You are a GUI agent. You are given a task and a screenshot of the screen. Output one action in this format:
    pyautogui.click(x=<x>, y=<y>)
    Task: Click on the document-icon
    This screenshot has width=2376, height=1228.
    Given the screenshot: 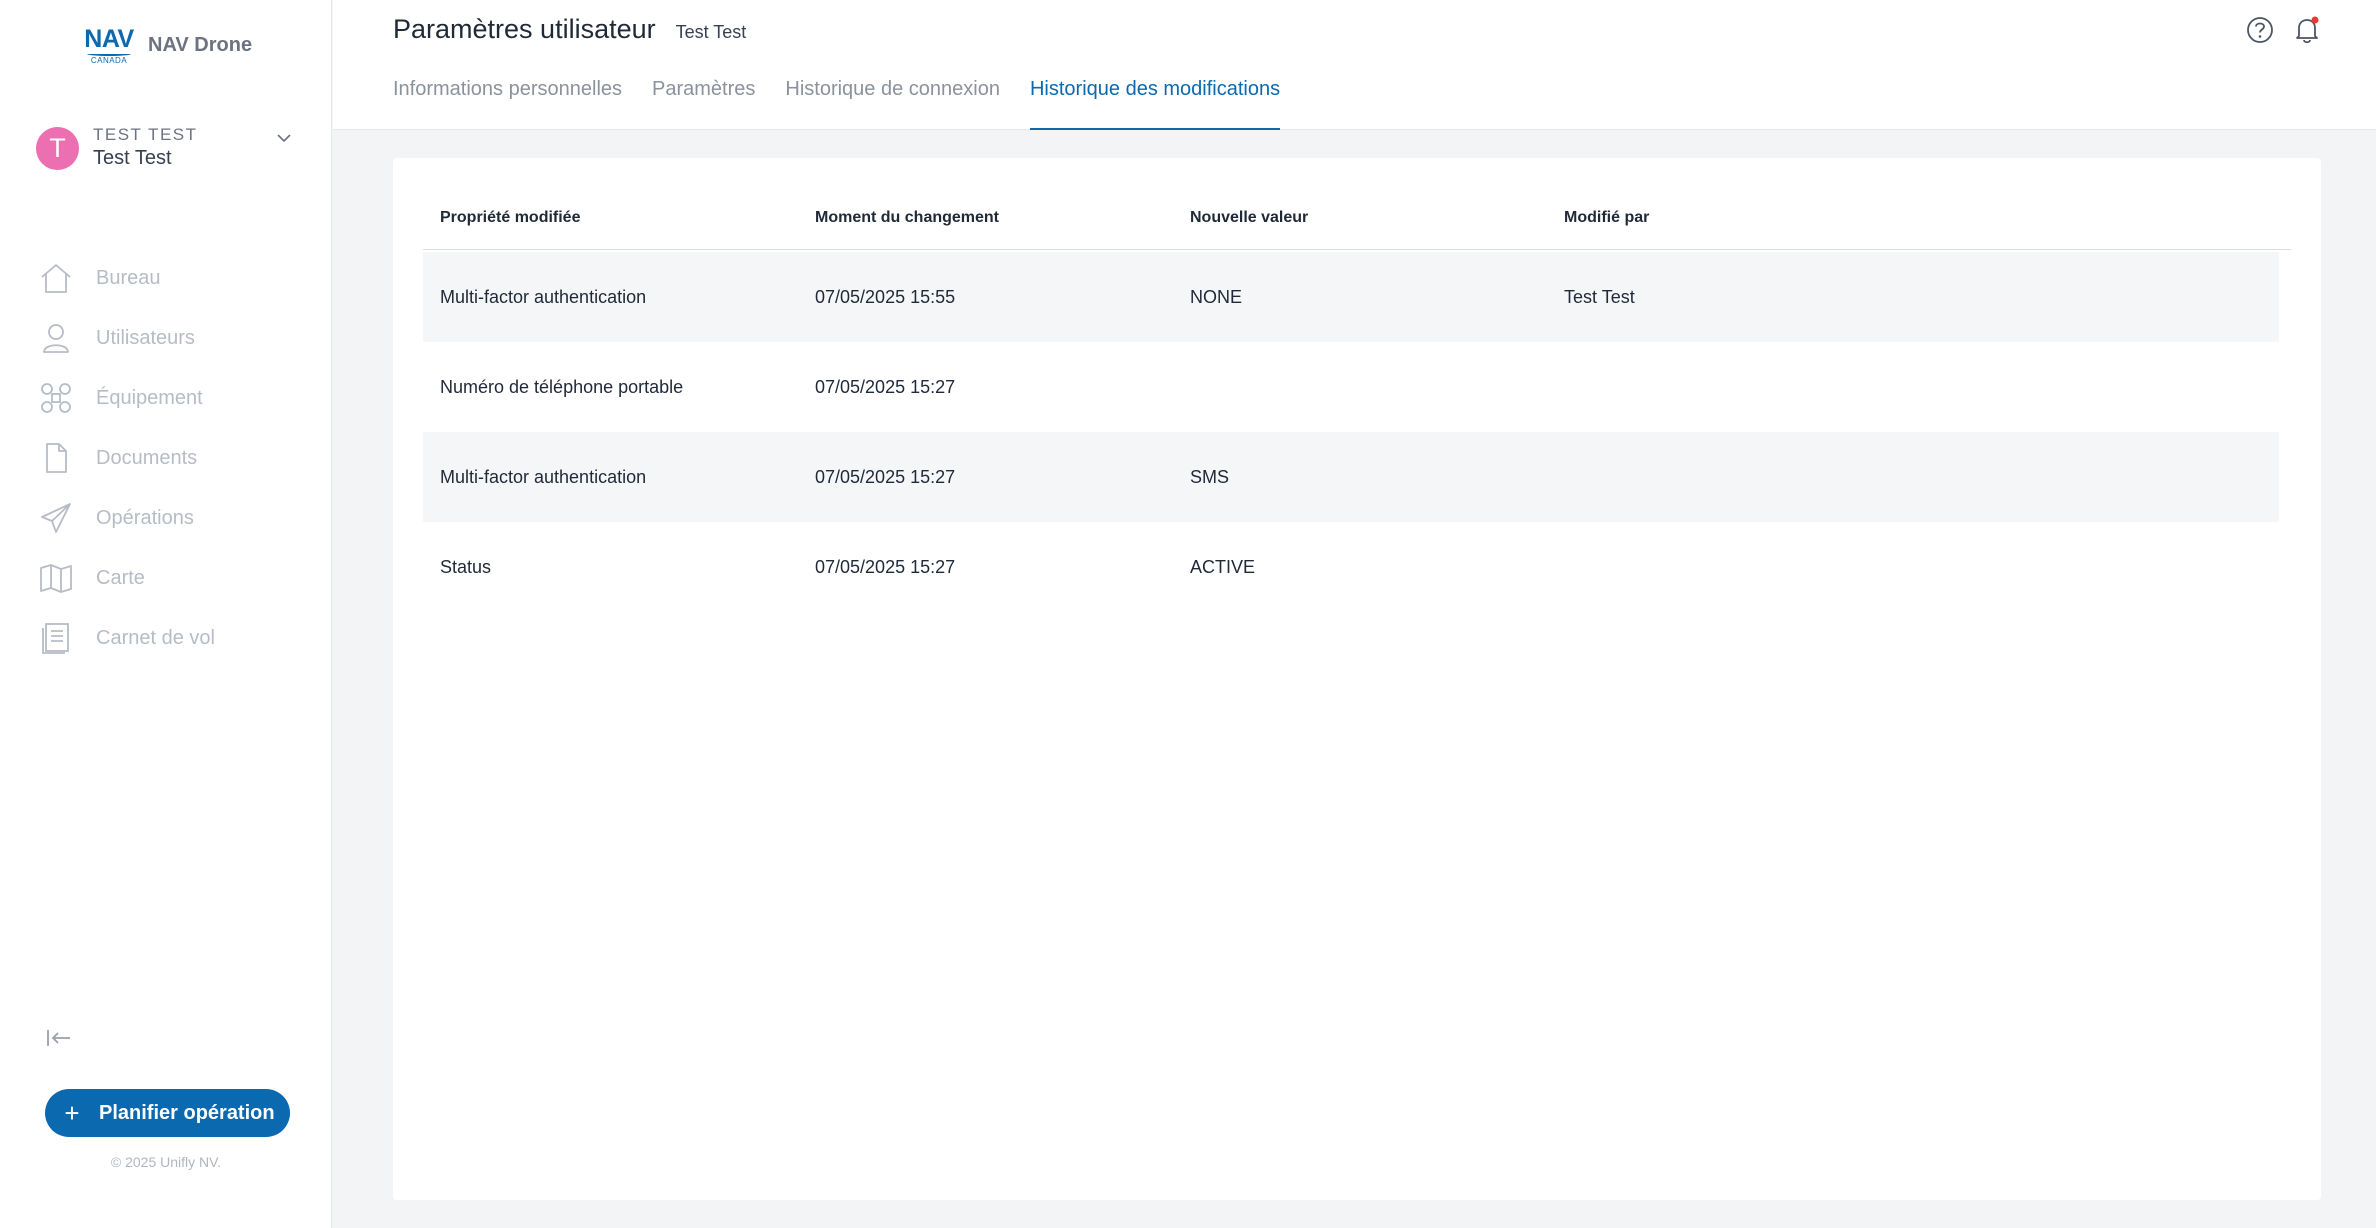 What is the action you would take?
    pyautogui.click(x=56, y=458)
    